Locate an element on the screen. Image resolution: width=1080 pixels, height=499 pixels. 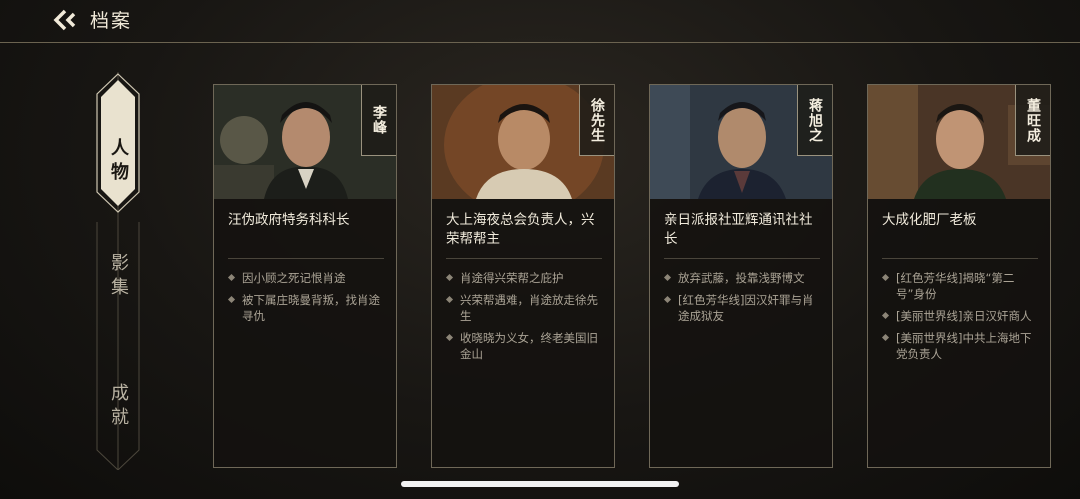
detail-text: 因小顾之死记恨肖途 is located at coordinates (294, 278).